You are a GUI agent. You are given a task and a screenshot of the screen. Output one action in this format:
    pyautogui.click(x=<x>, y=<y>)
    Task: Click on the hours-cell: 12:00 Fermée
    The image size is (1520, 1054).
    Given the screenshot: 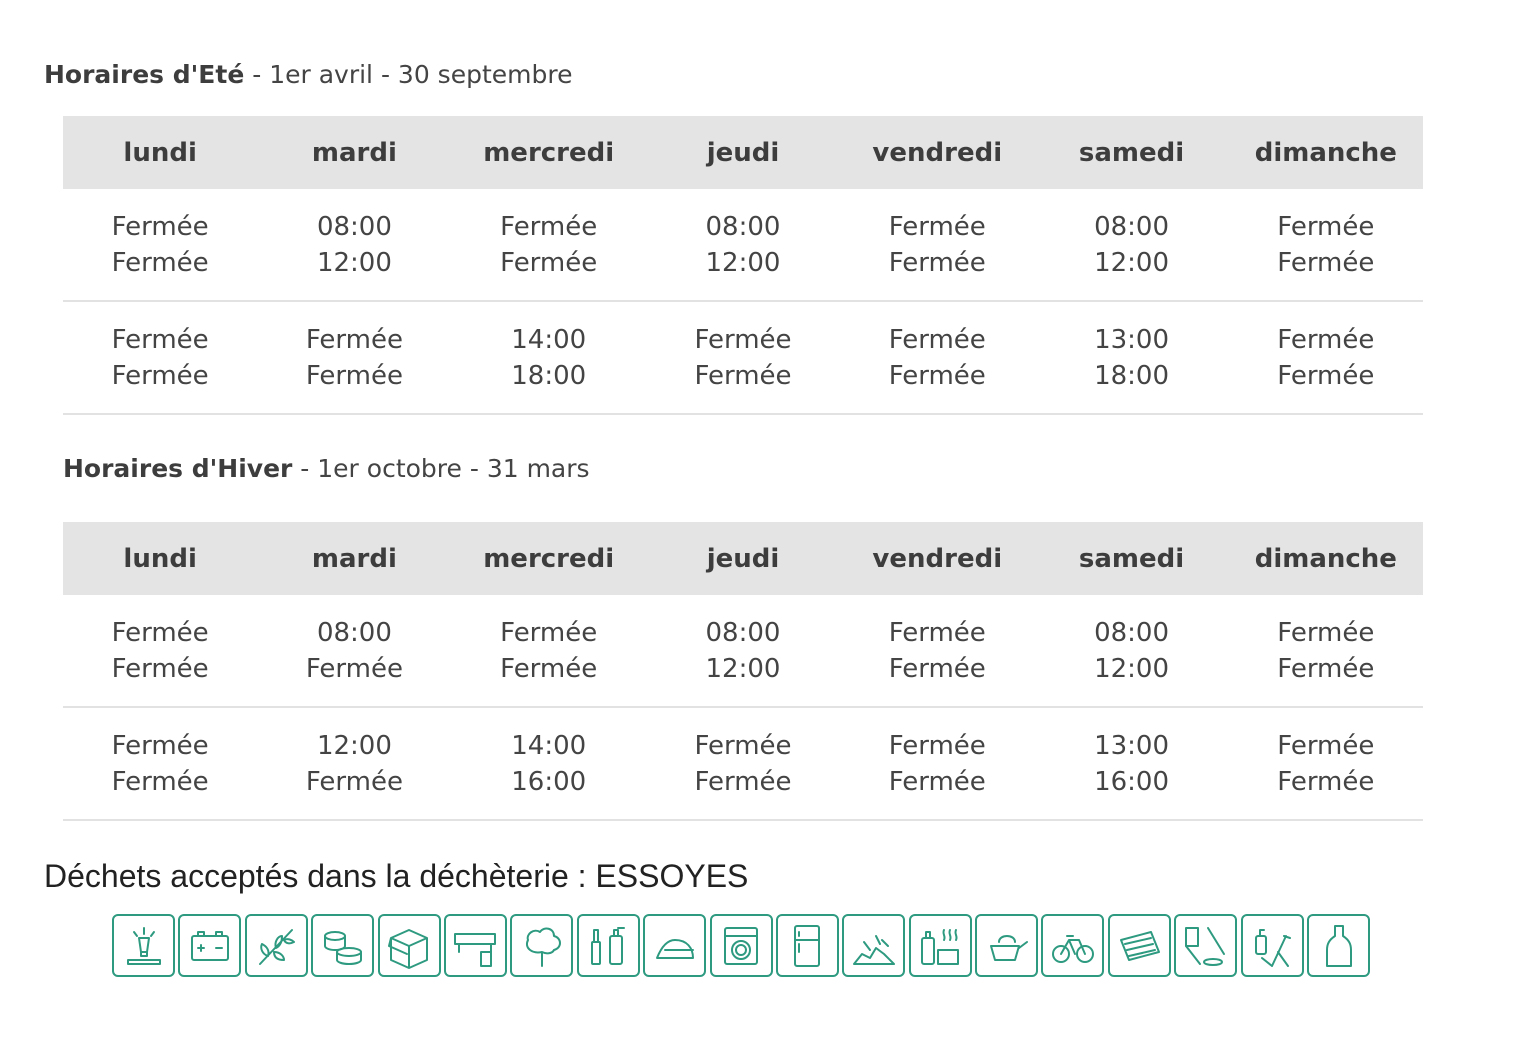 What is the action you would take?
    pyautogui.click(x=354, y=764)
    